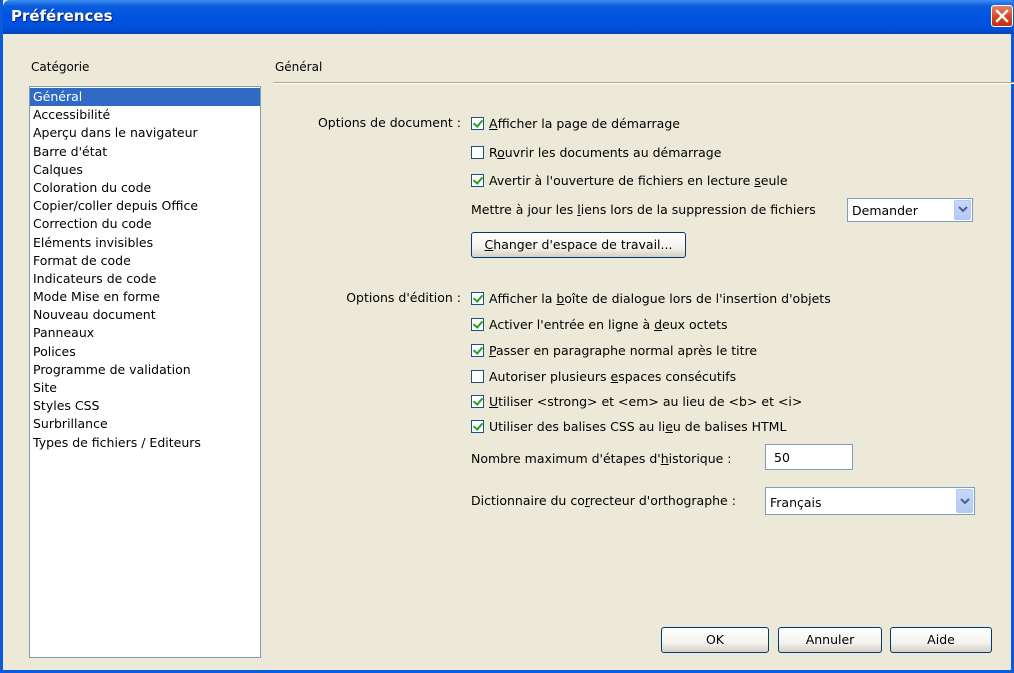 The image size is (1014, 673). What do you see at coordinates (715, 640) in the screenshot?
I see `ok-button: OK` at bounding box center [715, 640].